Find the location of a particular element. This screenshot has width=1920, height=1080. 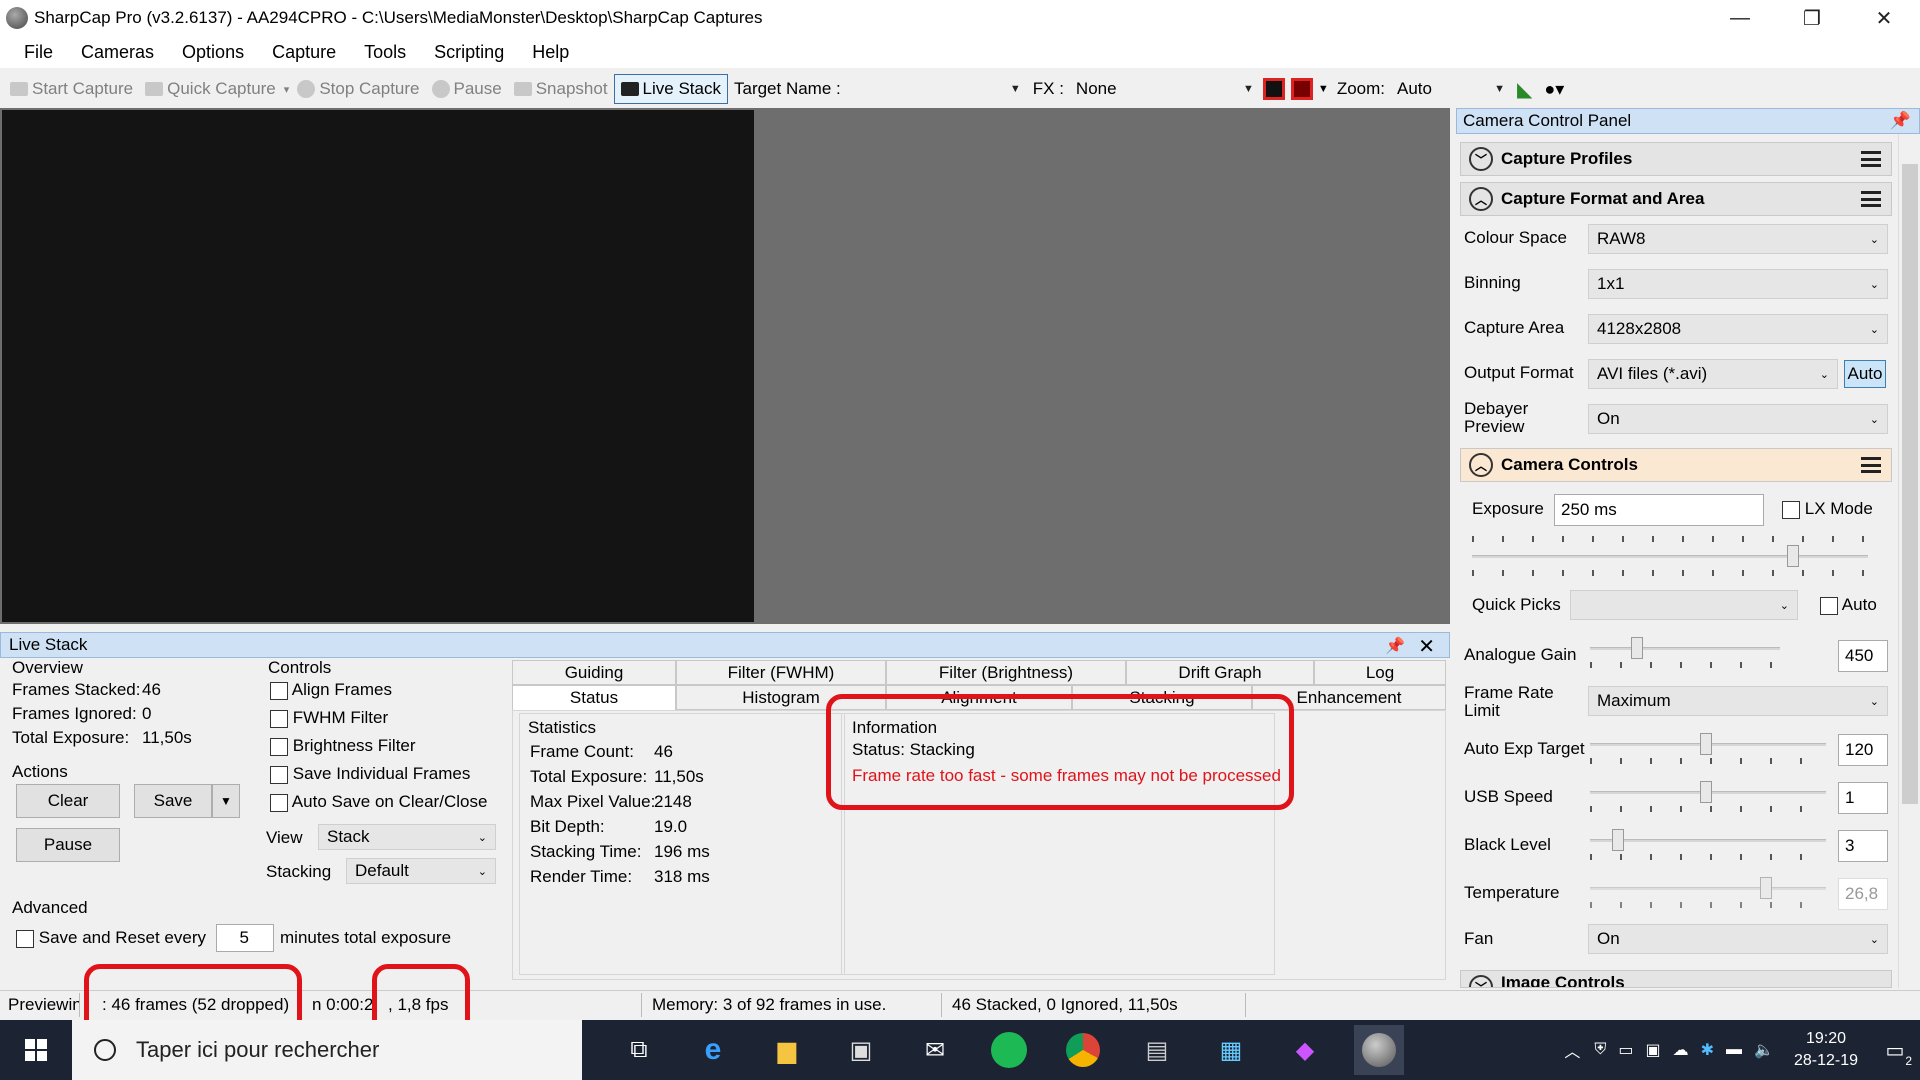

app-icon-remote: ▦ is located at coordinates (1231, 1050).